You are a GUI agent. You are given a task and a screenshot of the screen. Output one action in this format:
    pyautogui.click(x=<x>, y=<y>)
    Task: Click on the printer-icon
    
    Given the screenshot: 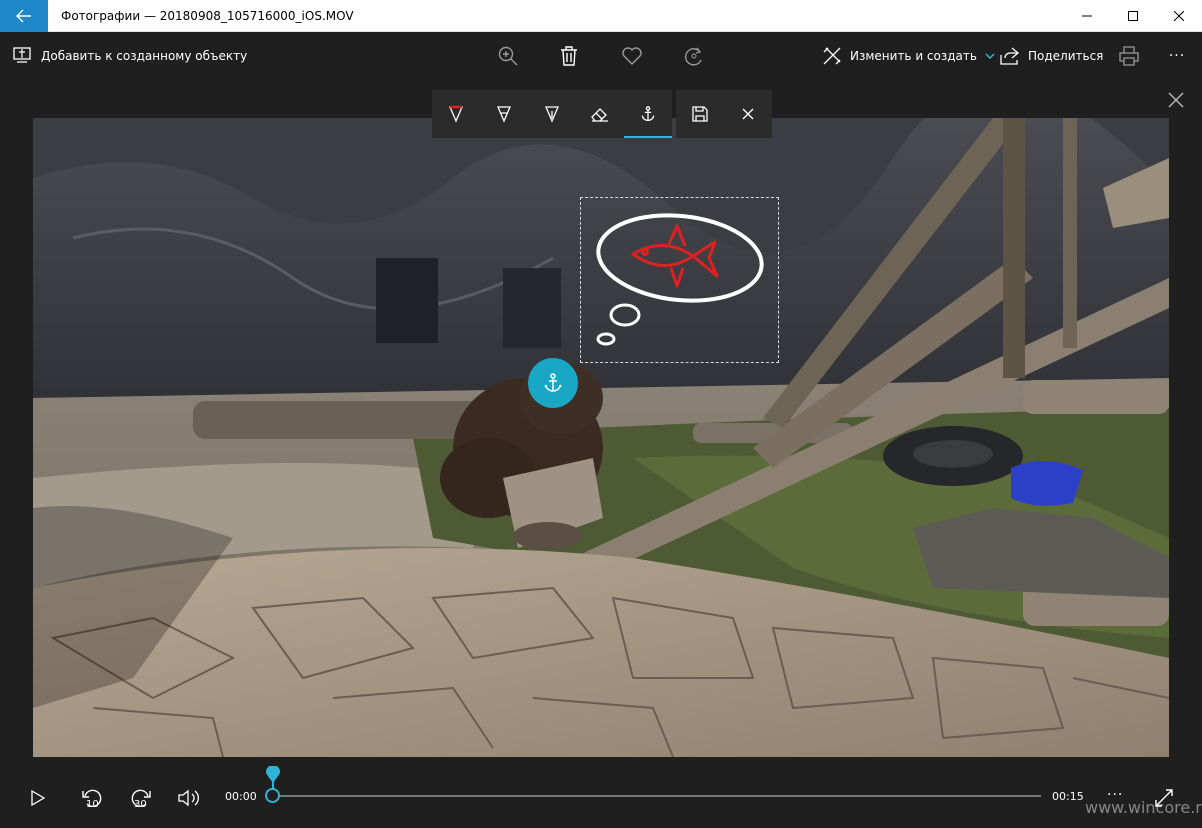 What is the action you would take?
    pyautogui.click(x=1129, y=56)
    